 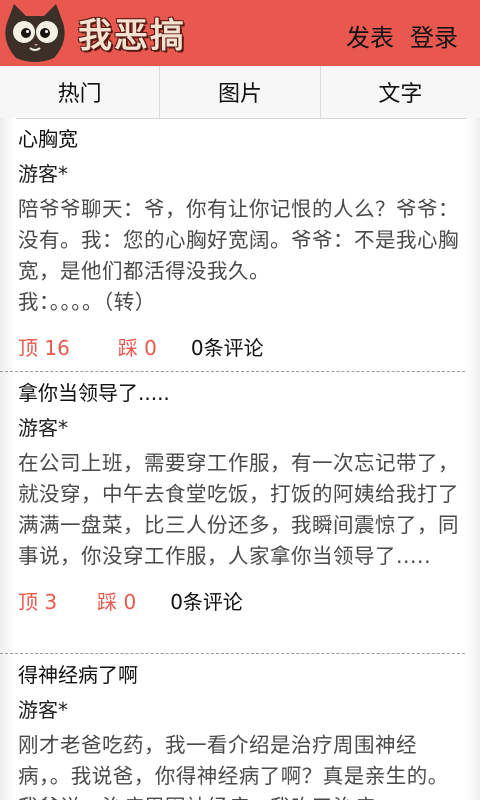 What do you see at coordinates (434, 35) in the screenshot?
I see `login-button: 登录` at bounding box center [434, 35].